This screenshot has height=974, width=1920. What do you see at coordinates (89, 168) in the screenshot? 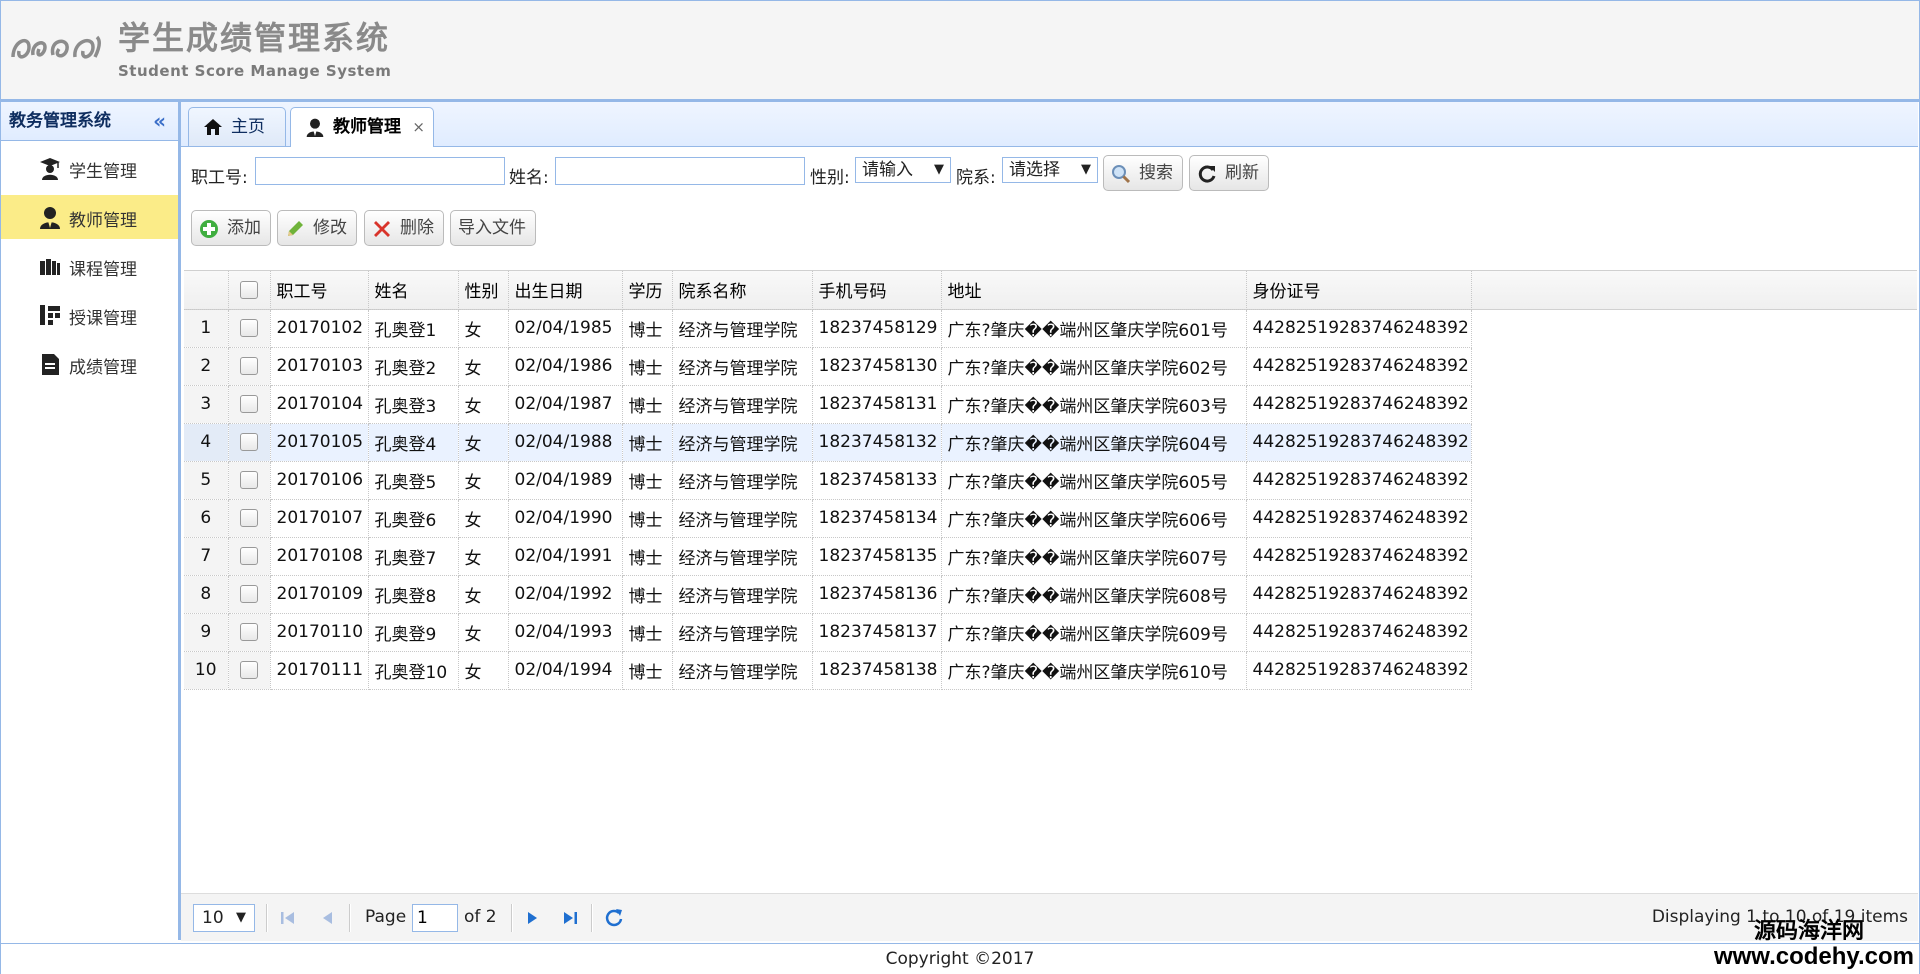
I see `sidebar-item-student: 学生管理` at bounding box center [89, 168].